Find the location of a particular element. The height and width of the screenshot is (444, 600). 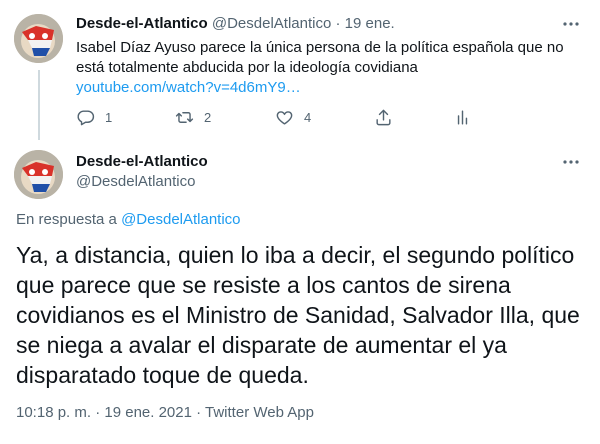

thread-connector-line is located at coordinates (39, 105).